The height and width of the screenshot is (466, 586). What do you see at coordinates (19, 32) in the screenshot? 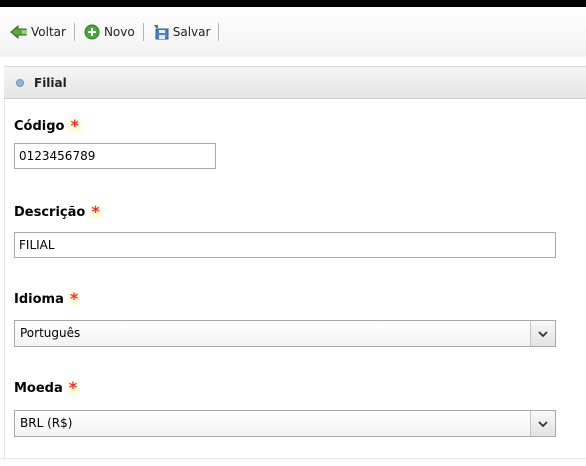
I see `back-arrow-icon` at bounding box center [19, 32].